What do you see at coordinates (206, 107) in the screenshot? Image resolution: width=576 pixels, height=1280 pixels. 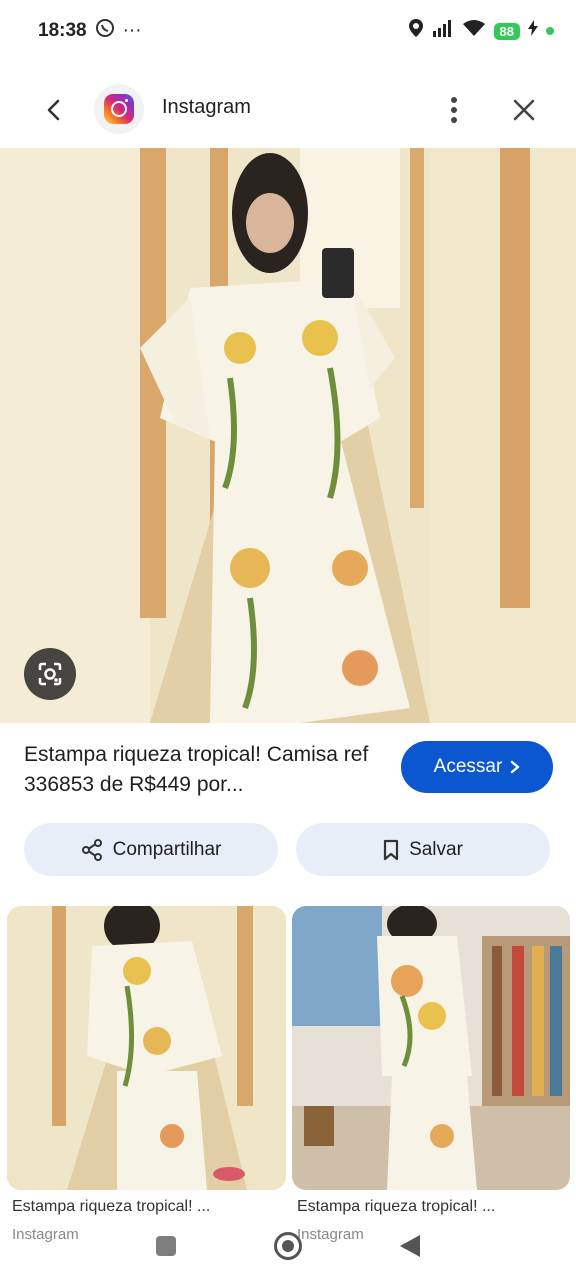 I see `source-title: Instagram` at bounding box center [206, 107].